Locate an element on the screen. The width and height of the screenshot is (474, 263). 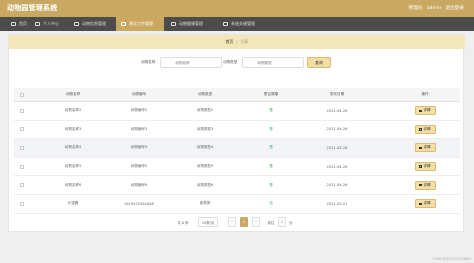
page-unit-label: 页 is located at coordinates (291, 222).